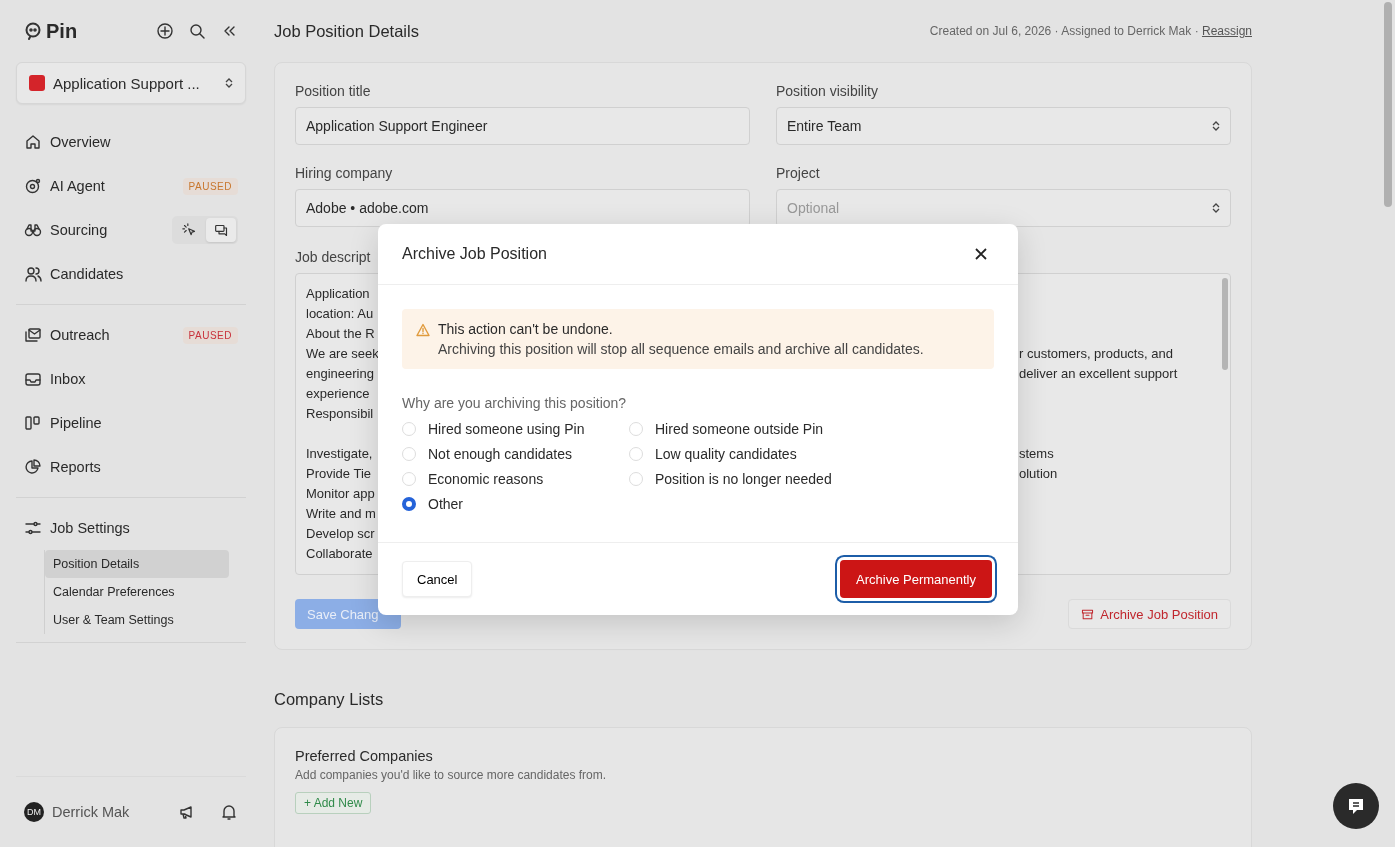  I want to click on text-line: Develop scr, so click(340, 533).